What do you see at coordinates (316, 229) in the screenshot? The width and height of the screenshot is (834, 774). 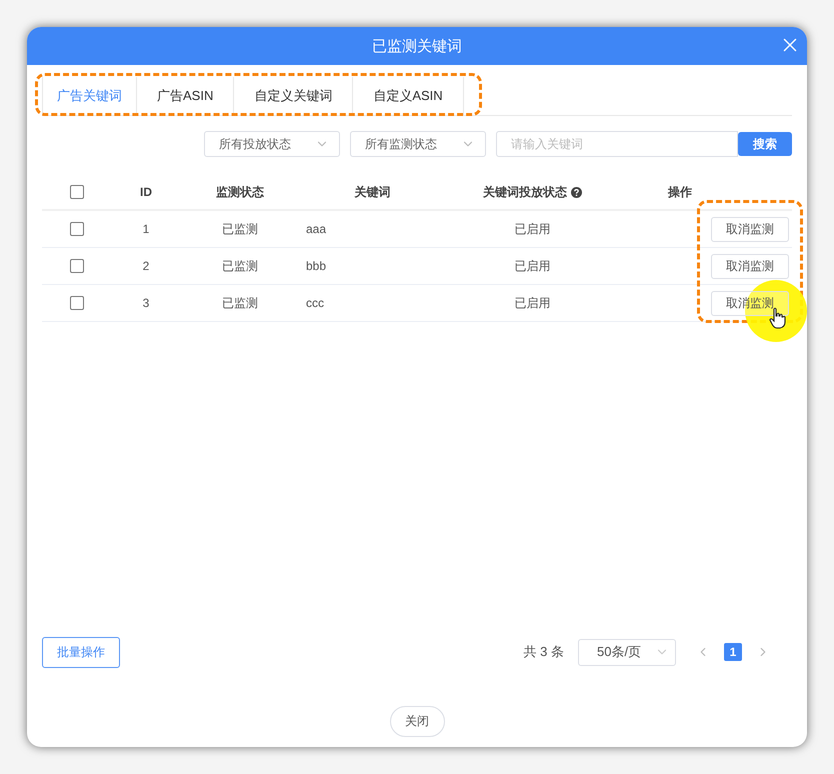 I see `table-cell-text: aaa` at bounding box center [316, 229].